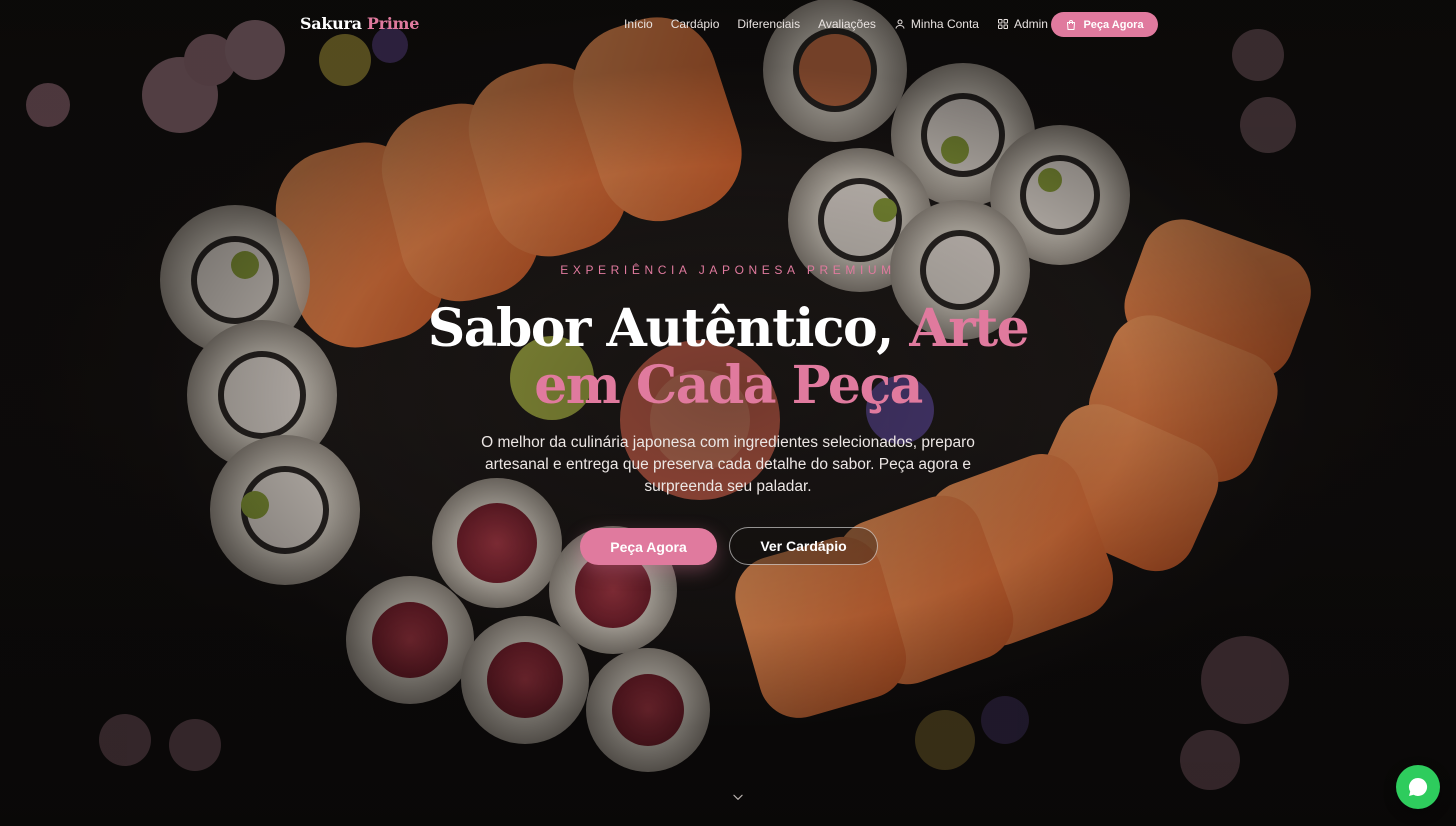 This screenshot has width=1456, height=826. What do you see at coordinates (768, 24) in the screenshot?
I see `nav-link-diferenciais: Diferenciais` at bounding box center [768, 24].